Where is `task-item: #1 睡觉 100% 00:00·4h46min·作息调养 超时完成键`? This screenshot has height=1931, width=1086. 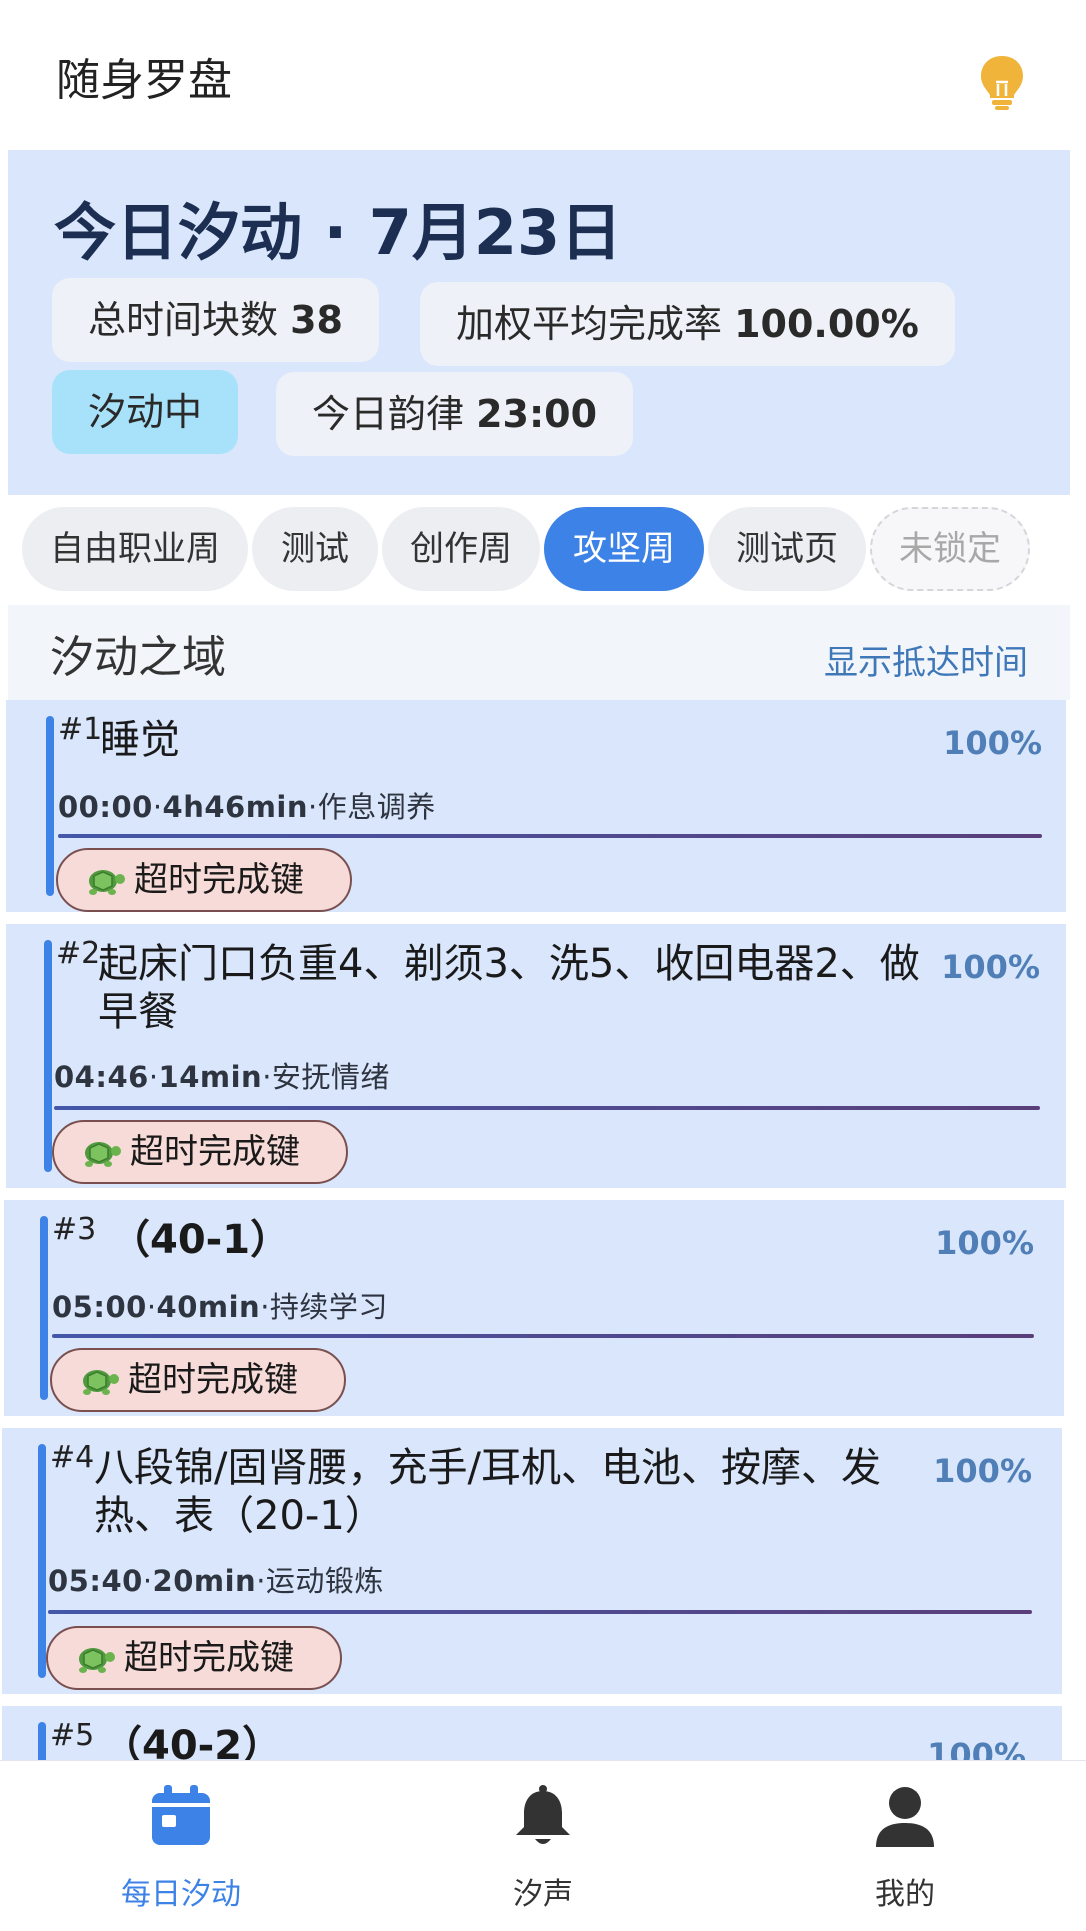 task-item: #1 睡觉 100% 00:00·4h46min·作息调养 超时完成键 is located at coordinates (536, 809).